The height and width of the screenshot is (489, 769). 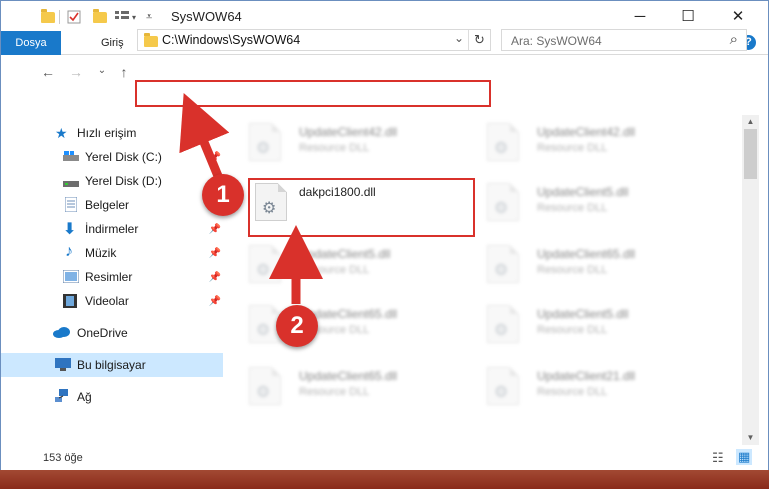 I want to click on step-marker-2: 2, so click(x=297, y=326).